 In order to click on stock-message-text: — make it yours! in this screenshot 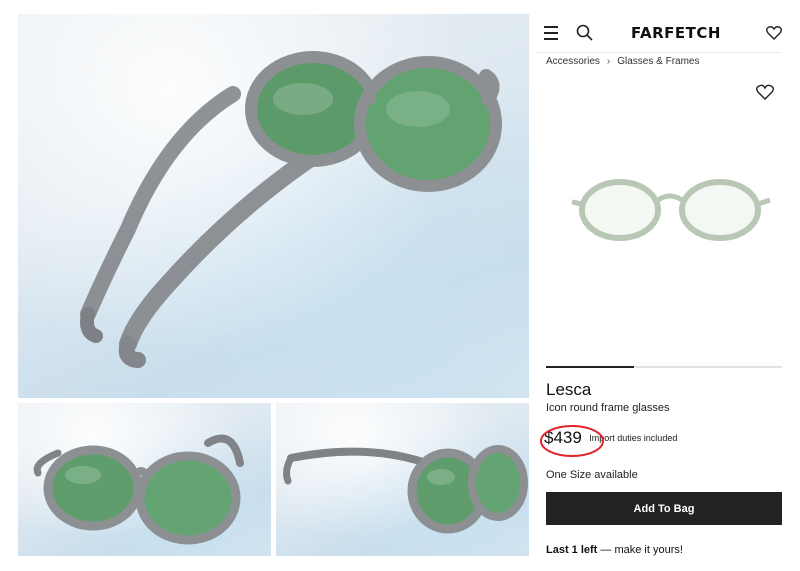, I will do `click(640, 550)`.